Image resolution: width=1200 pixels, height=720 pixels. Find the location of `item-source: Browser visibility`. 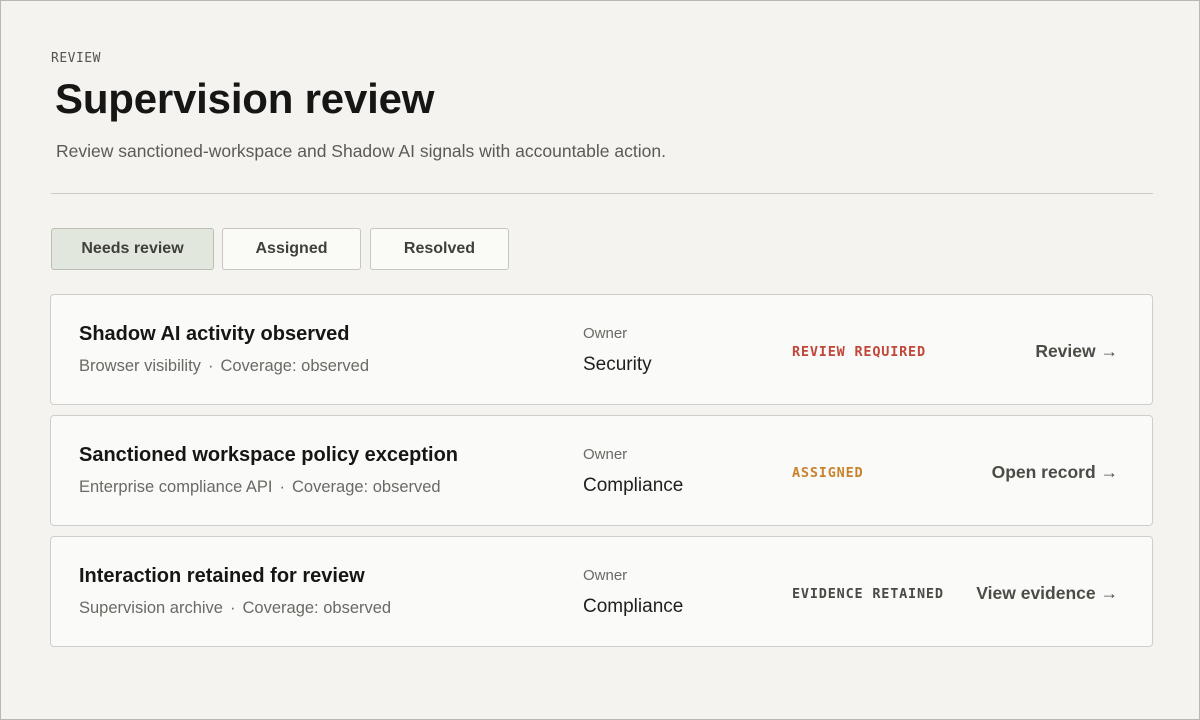

item-source: Browser visibility is located at coordinates (140, 366).